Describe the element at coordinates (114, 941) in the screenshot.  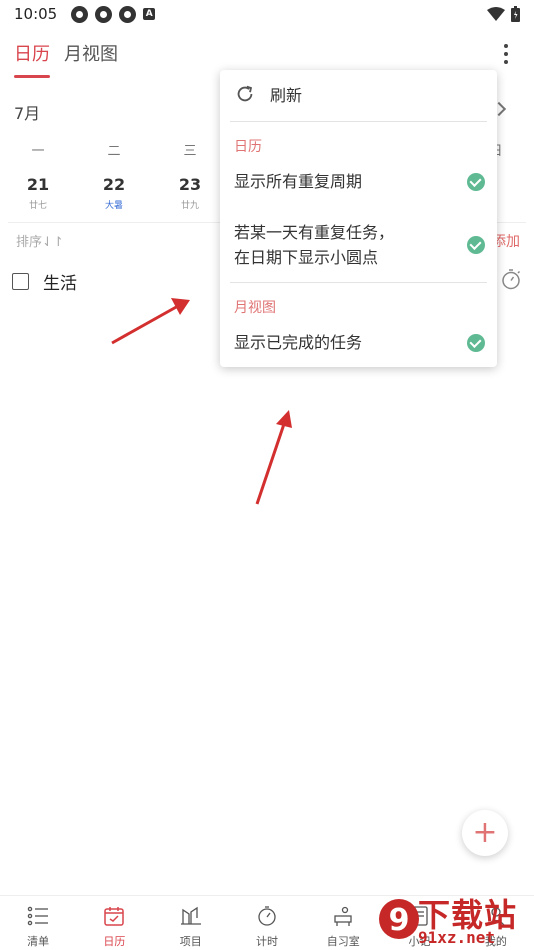
I see `nav-label: 日历` at that location.